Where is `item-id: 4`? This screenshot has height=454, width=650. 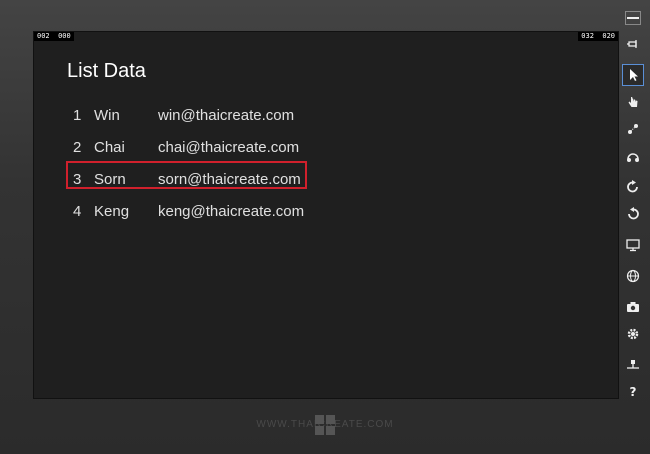
item-id: 4 is located at coordinates (77, 211).